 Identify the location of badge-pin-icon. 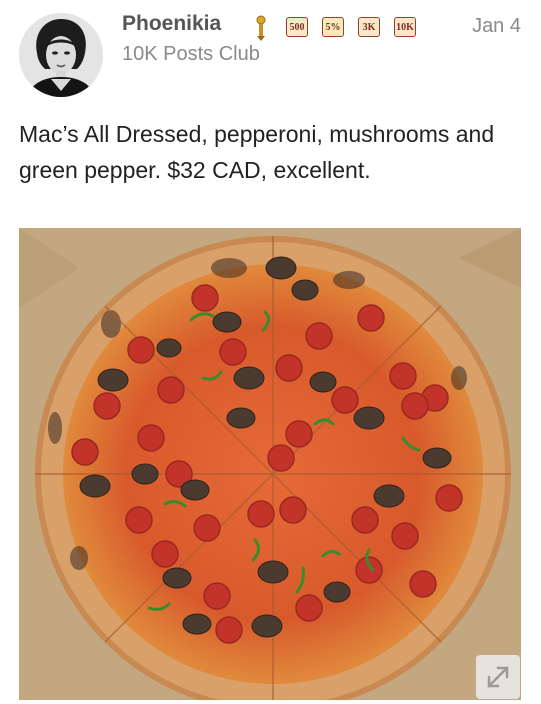
(261, 28).